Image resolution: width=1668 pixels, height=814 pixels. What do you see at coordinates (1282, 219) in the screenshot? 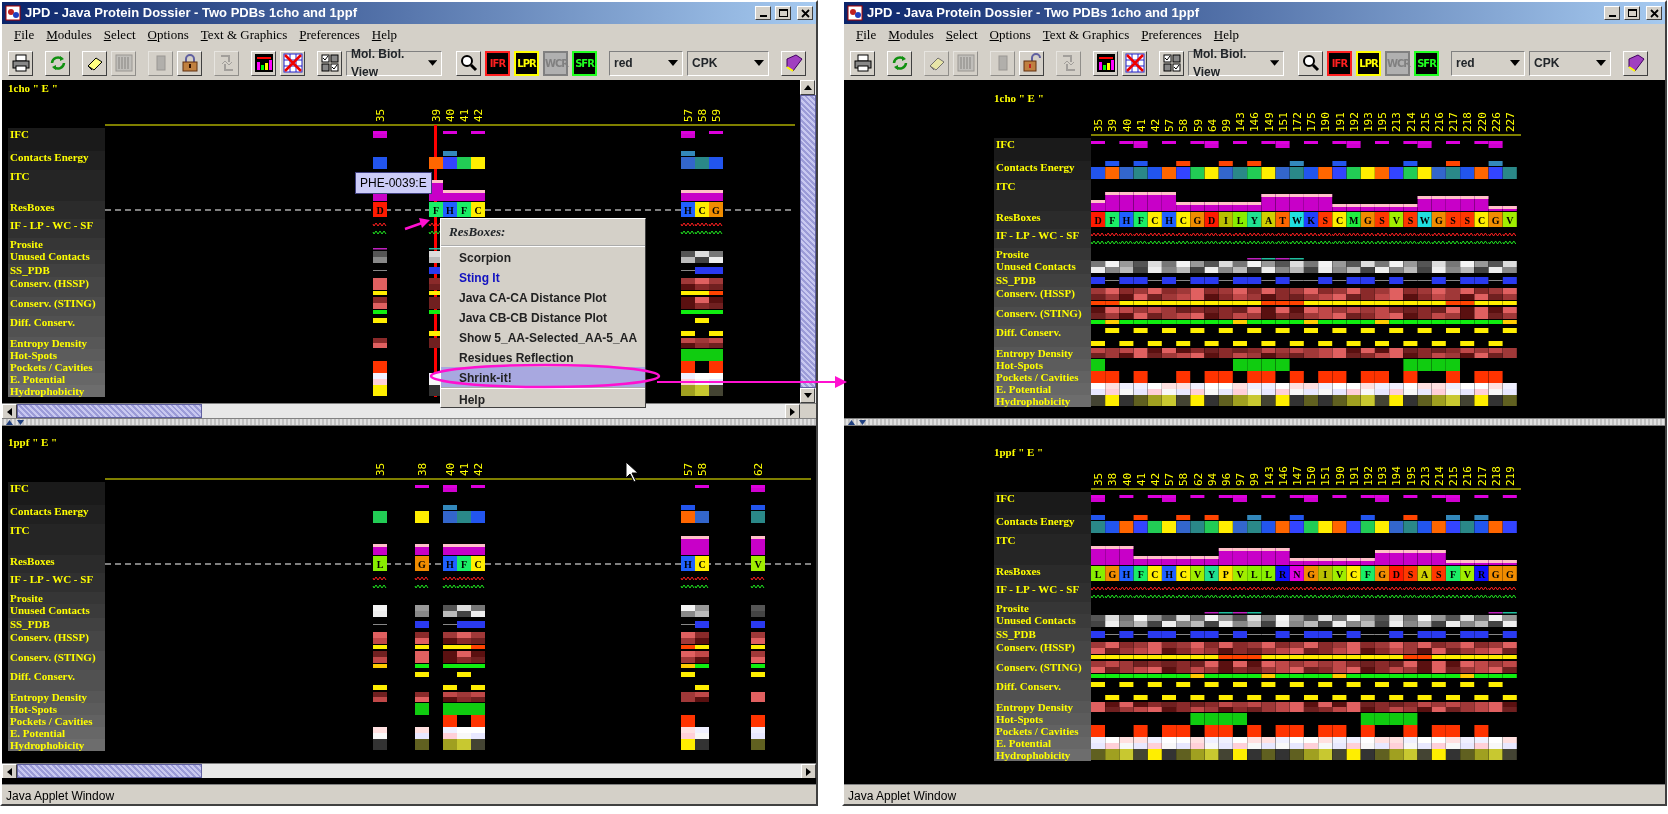
I see `residue-tile: T` at bounding box center [1282, 219].